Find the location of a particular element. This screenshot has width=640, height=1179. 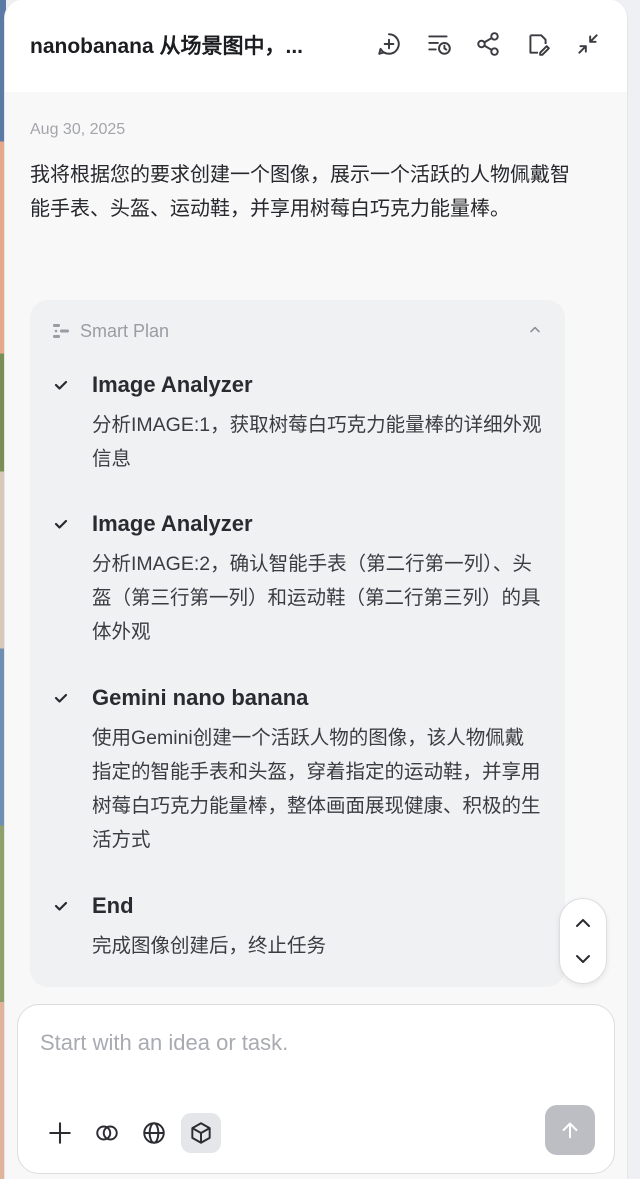

smart-plan-header: Smart Plan is located at coordinates (110, 331).